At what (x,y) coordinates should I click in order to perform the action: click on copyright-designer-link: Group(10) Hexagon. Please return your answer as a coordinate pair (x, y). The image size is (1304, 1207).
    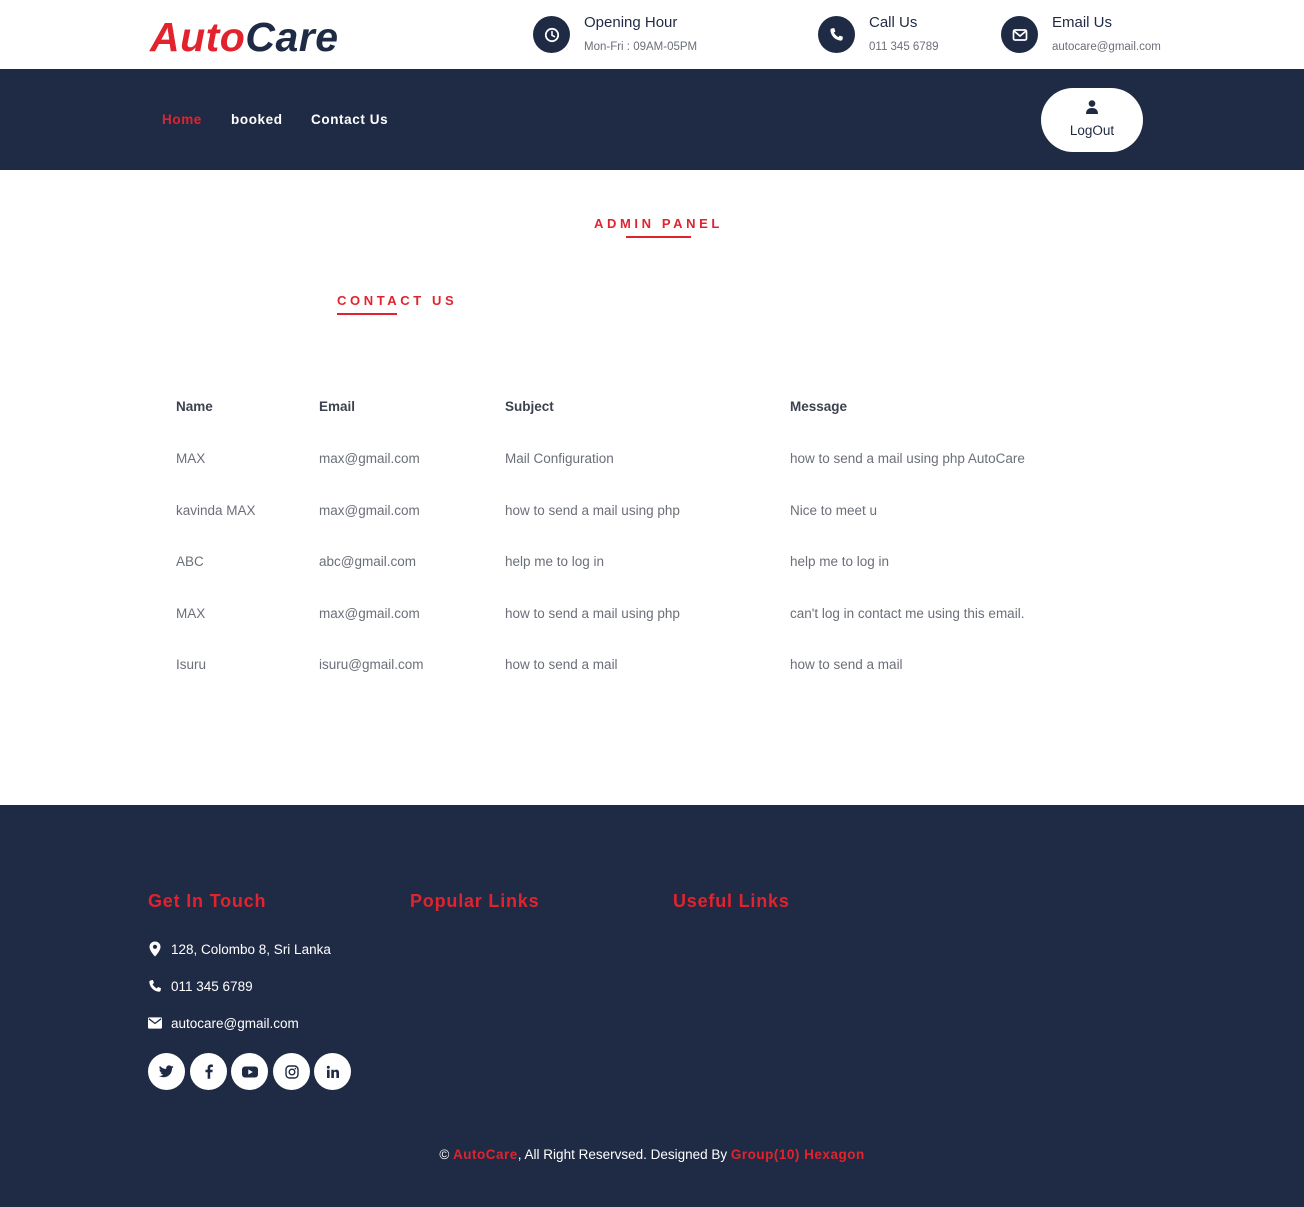
    Looking at the image, I should click on (798, 1154).